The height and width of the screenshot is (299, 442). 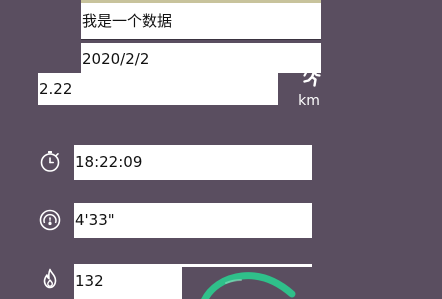 I want to click on distance-unit-badge: km, so click(x=310, y=86).